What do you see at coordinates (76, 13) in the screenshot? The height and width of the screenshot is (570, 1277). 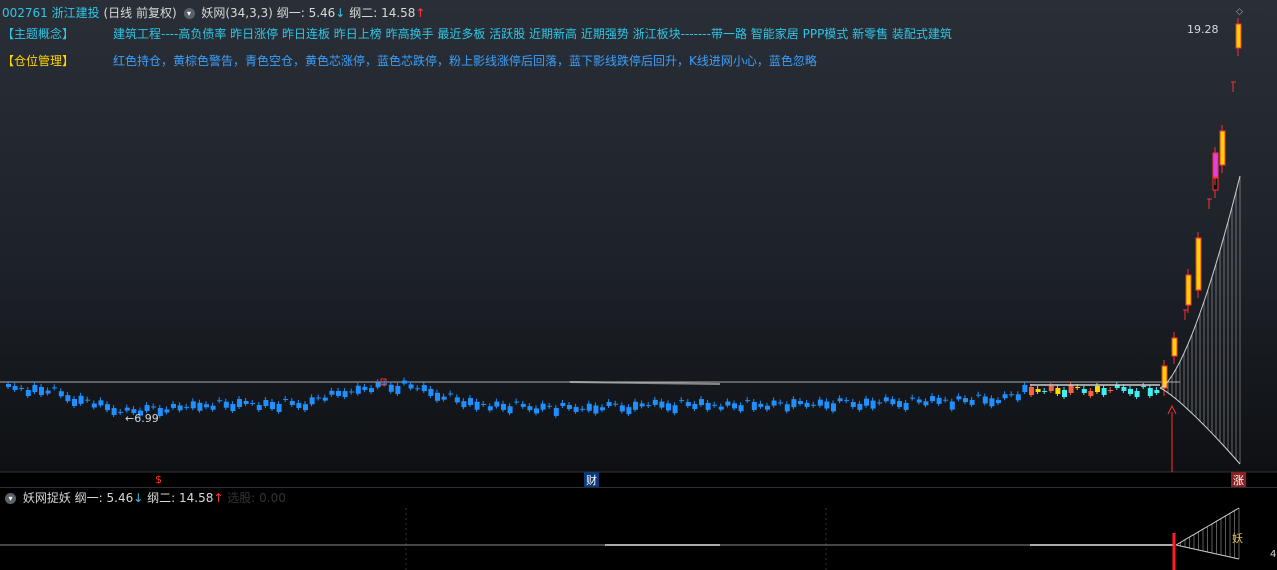 I see `stock-name: 浙江建投` at bounding box center [76, 13].